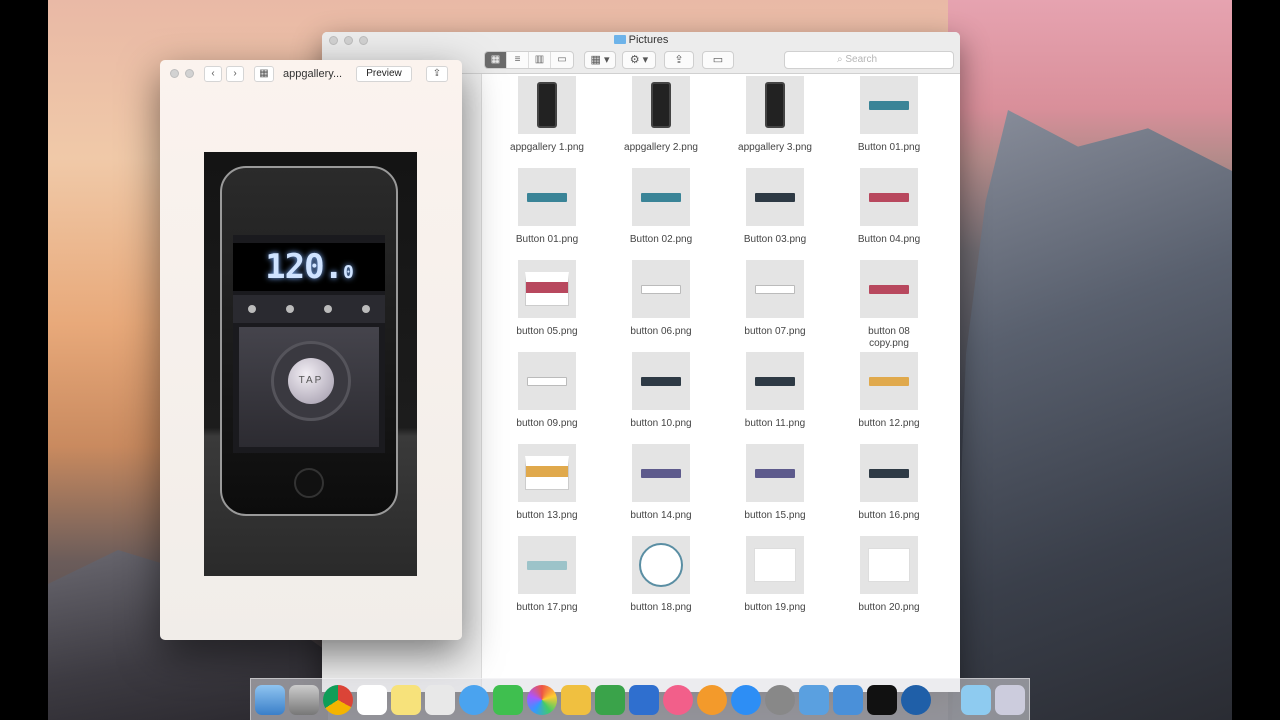  I want to click on file-item: button 09.png, so click(547, 391).